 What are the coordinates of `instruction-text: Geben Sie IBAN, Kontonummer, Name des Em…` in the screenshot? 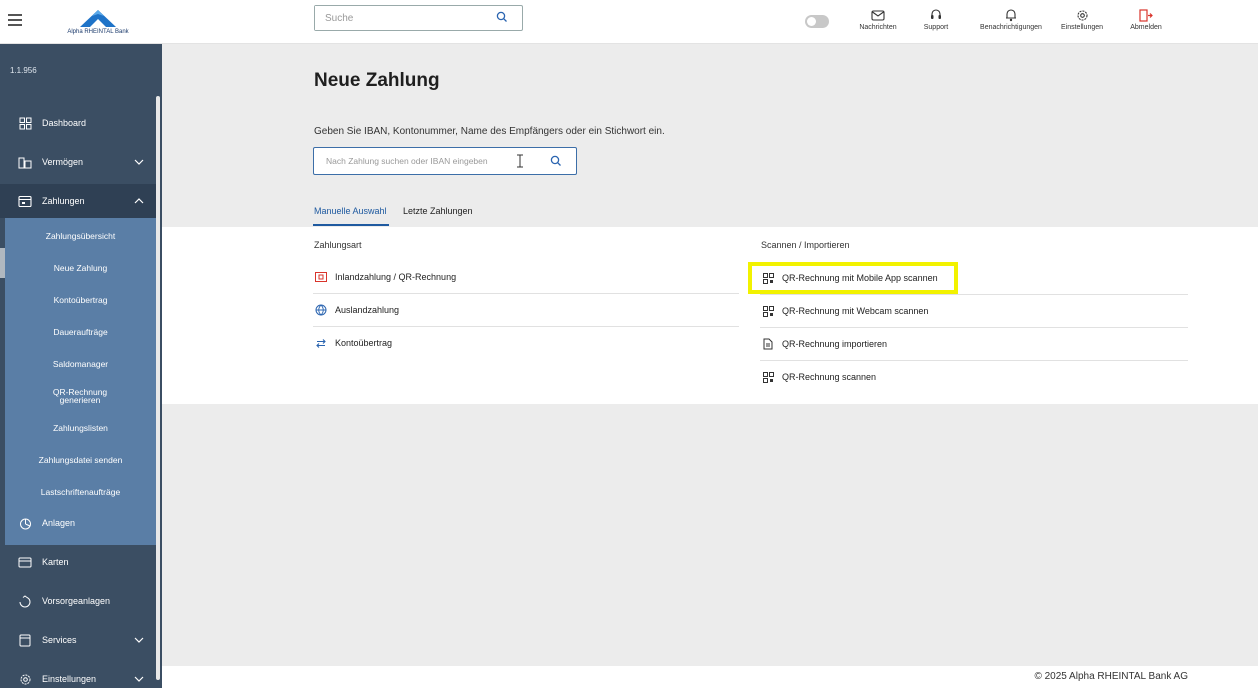 It's located at (489, 131).